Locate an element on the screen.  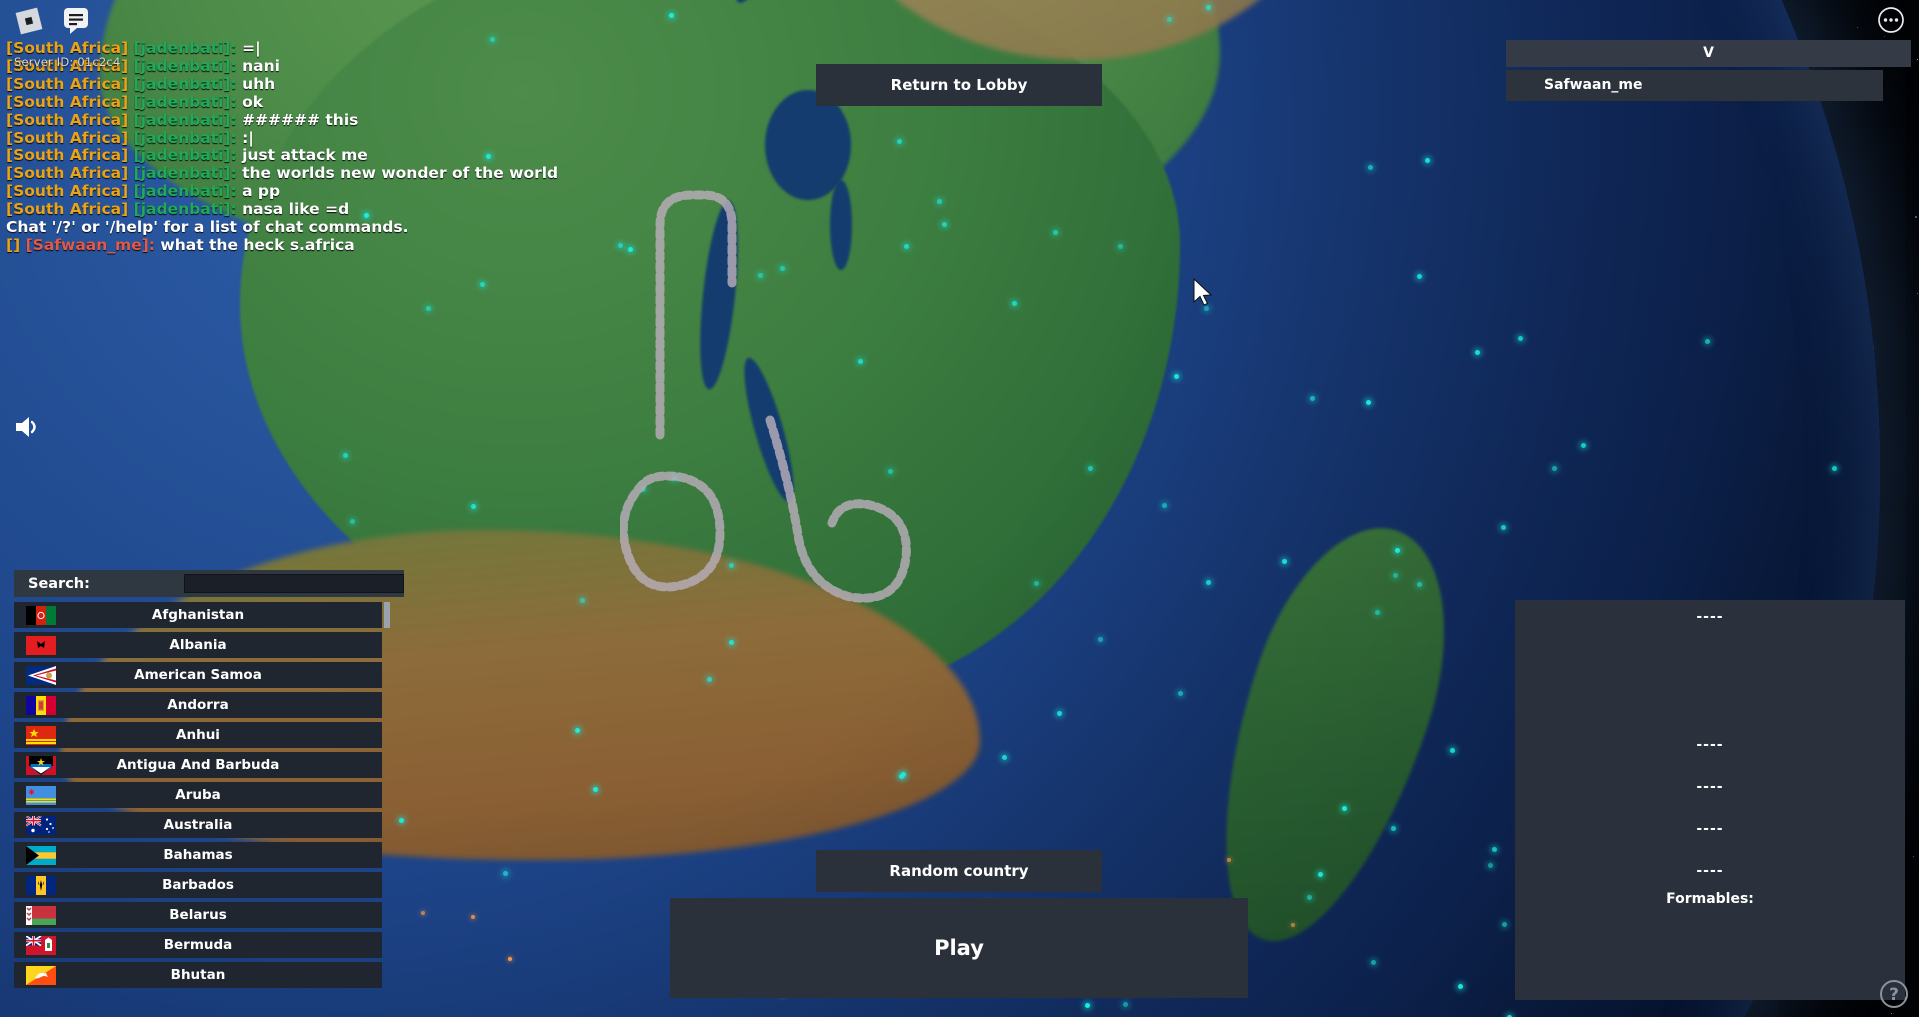
chat-bubble-icon is located at coordinates (76, 20).